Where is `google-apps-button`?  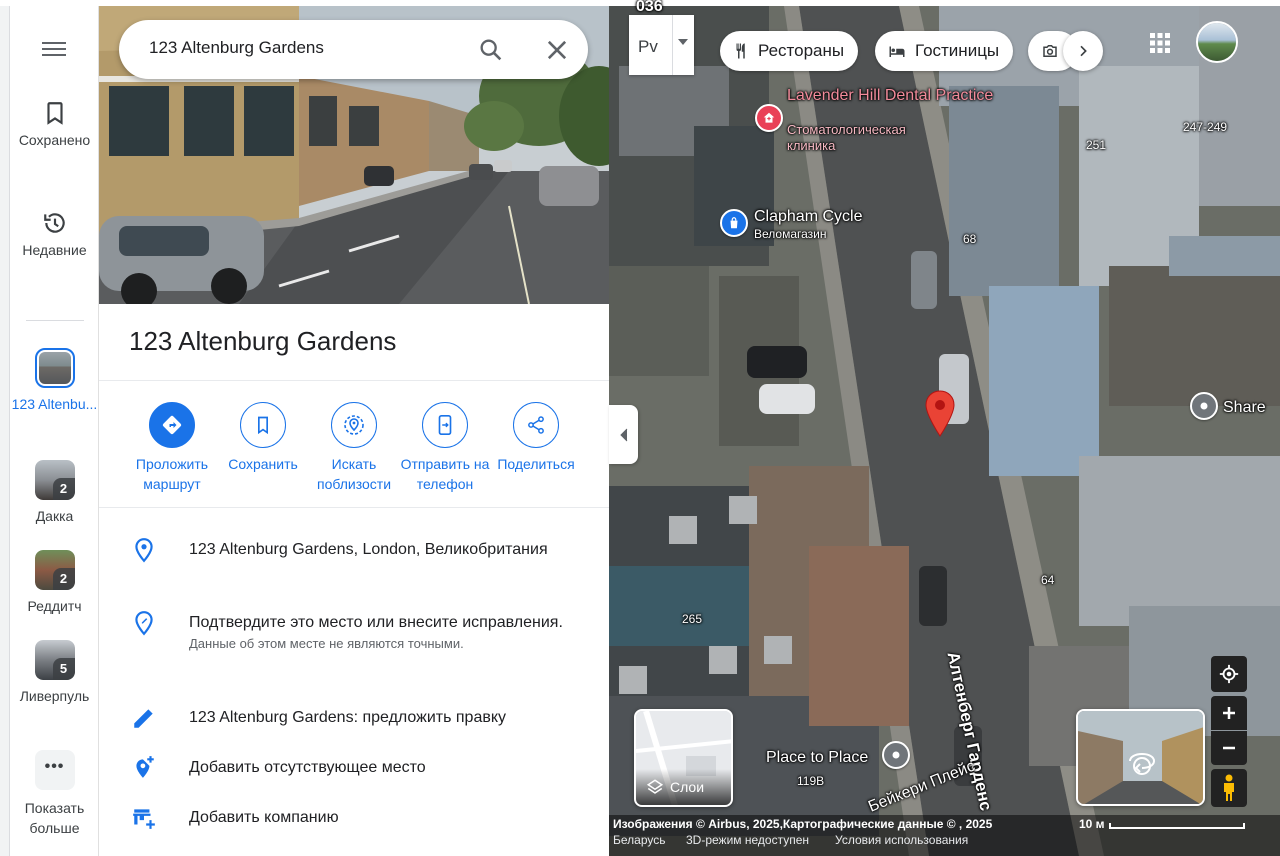
google-apps-button is located at coordinates (1160, 43).